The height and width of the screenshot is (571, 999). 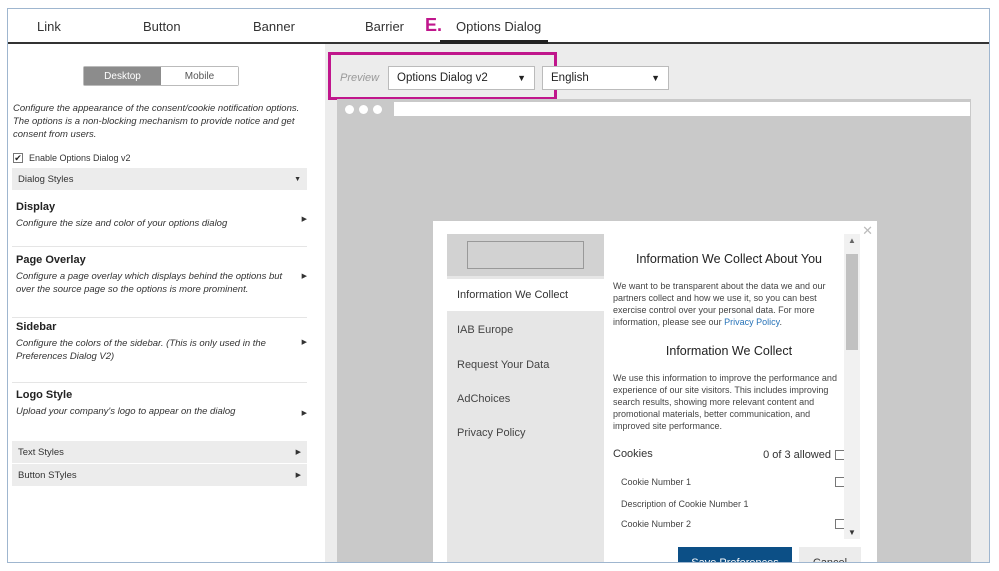 What do you see at coordinates (159, 179) in the screenshot?
I see `dialog-styles-dropdown: Dialog Styles ▼` at bounding box center [159, 179].